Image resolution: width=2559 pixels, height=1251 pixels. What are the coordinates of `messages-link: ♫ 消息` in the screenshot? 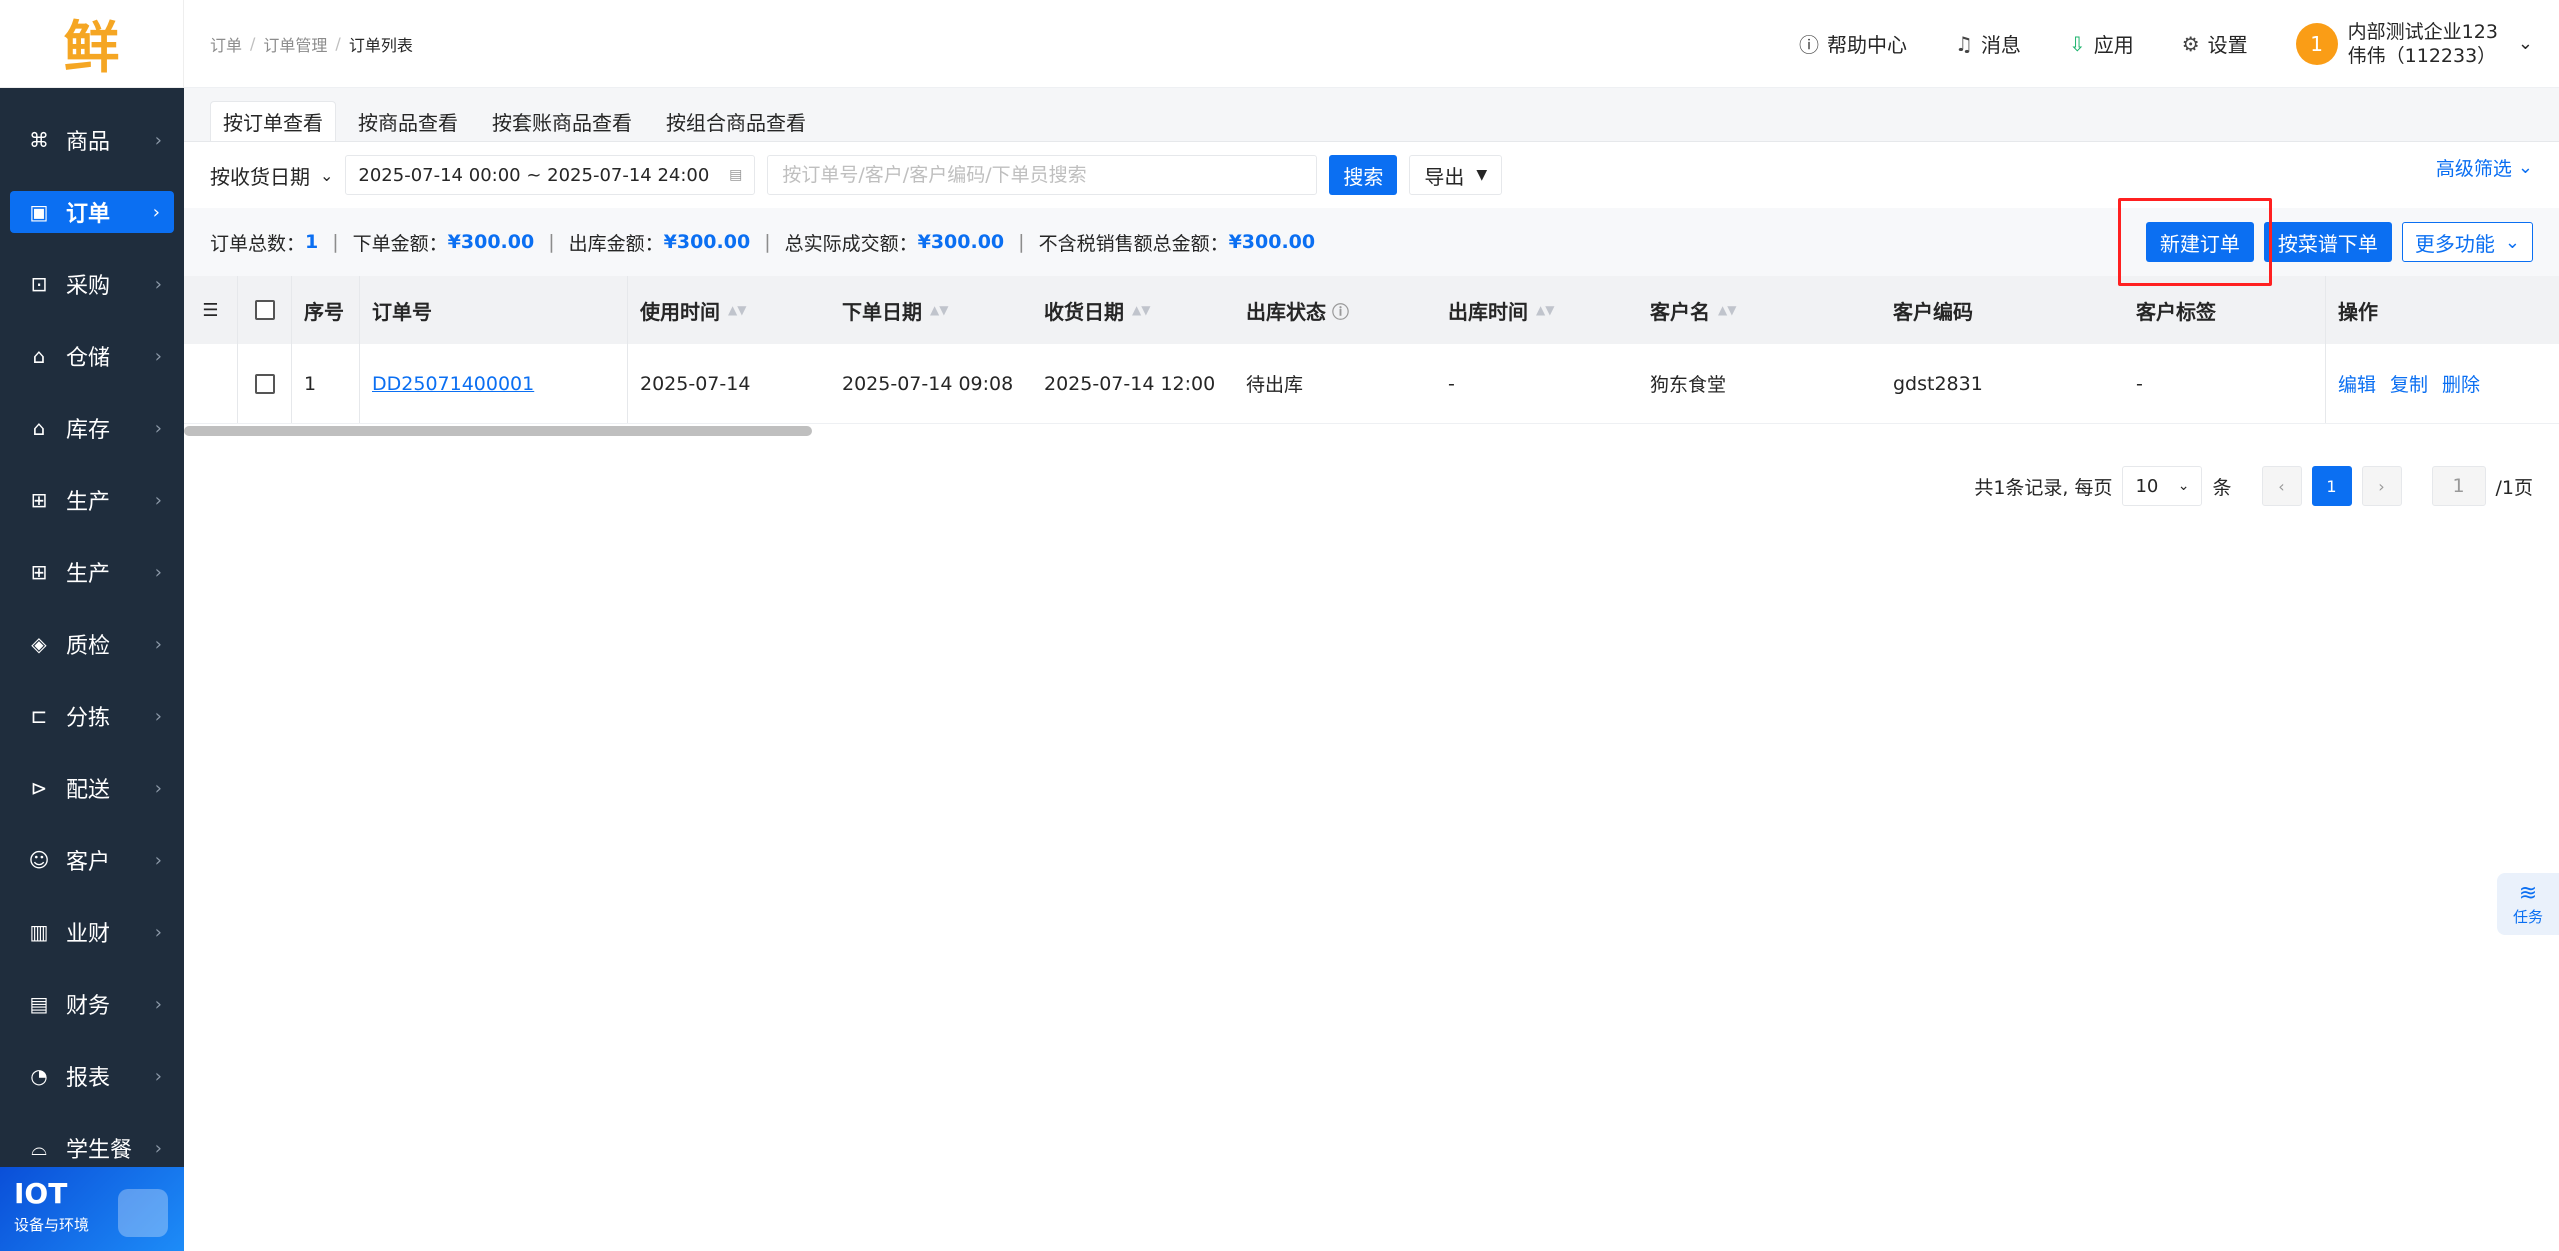 It's located at (1988, 43).